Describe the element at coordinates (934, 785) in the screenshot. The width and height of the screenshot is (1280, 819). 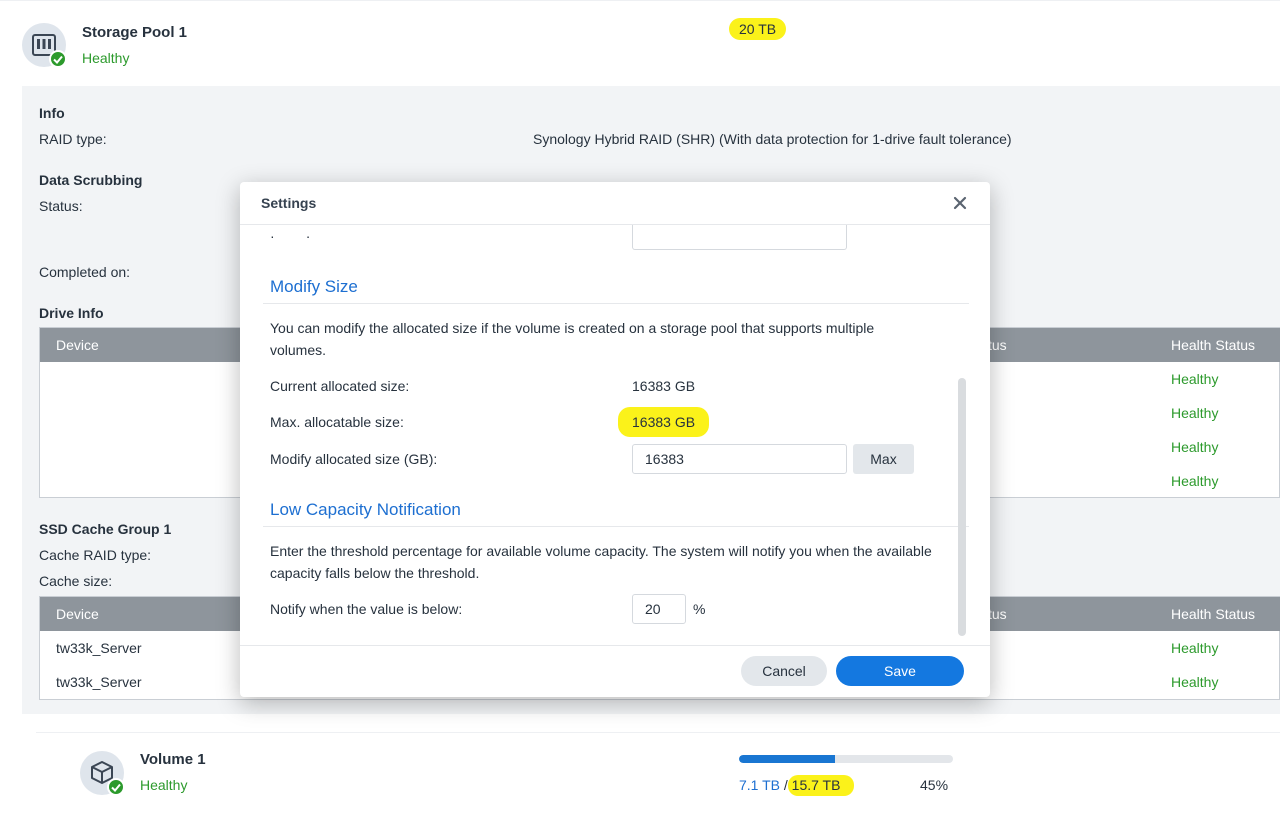
I see `volume-percent: 45%` at that location.